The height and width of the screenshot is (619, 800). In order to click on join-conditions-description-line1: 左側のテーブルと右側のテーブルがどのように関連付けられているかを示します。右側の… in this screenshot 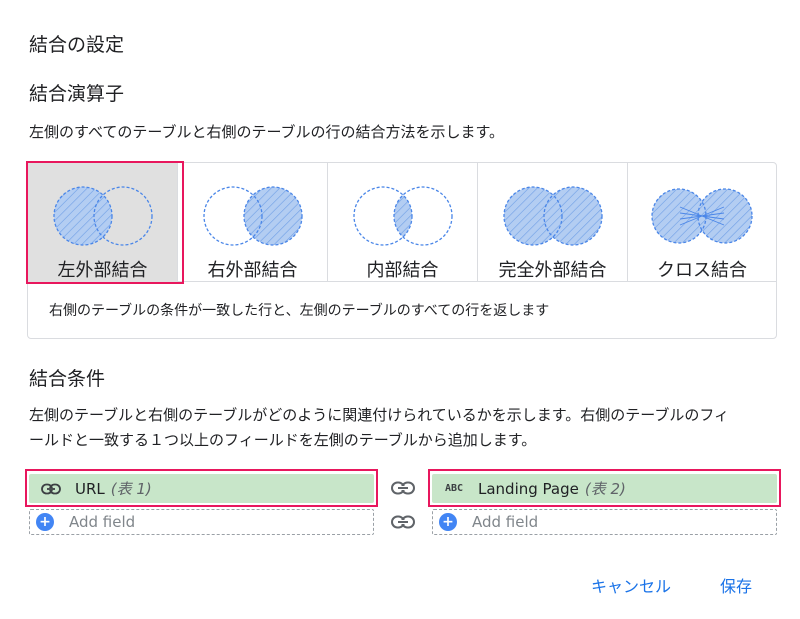, I will do `click(379, 415)`.